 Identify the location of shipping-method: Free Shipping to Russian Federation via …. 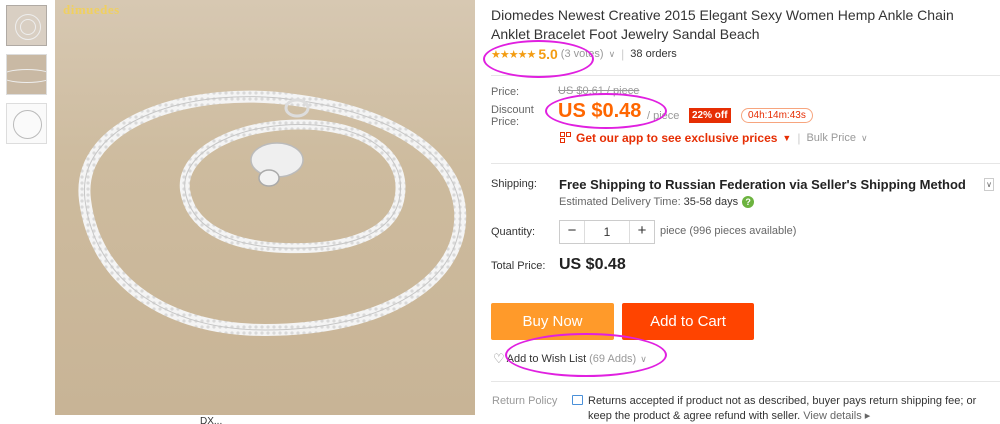
(762, 184).